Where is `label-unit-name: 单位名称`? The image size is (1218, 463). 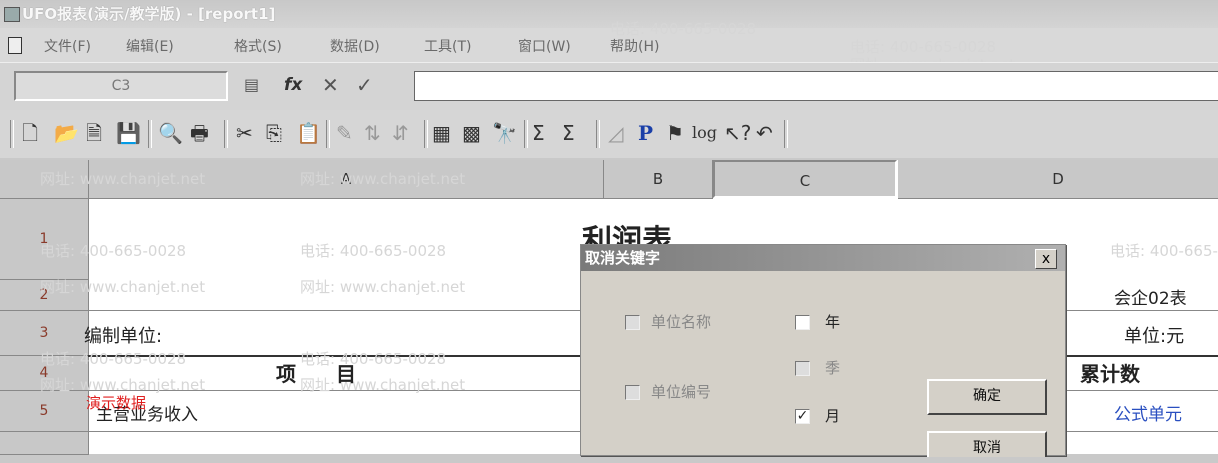
label-unit-name: 单位名称 is located at coordinates (681, 322).